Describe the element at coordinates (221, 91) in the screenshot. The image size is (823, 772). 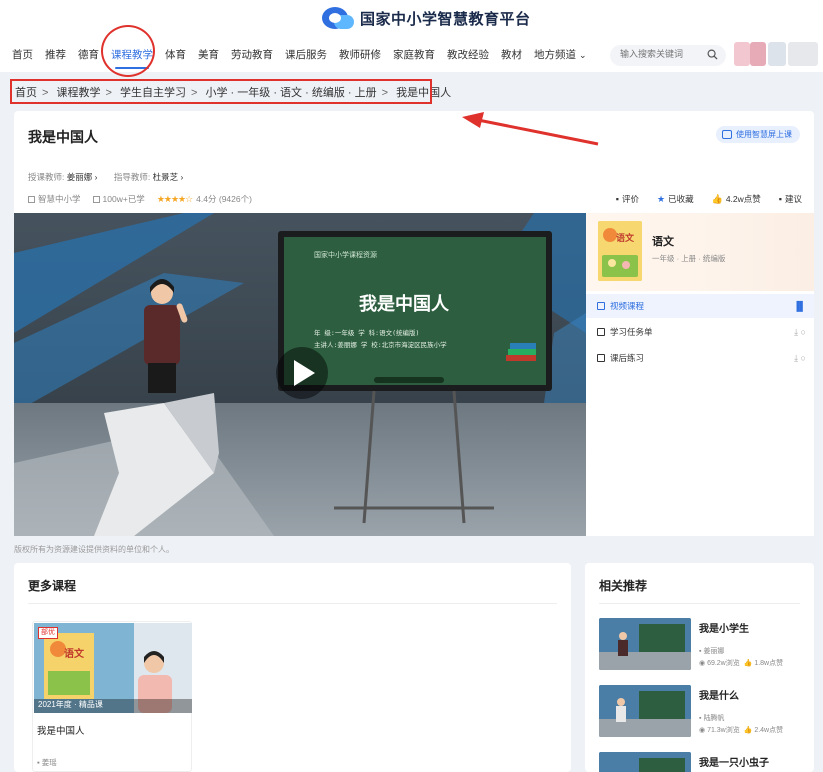
I see `annotation-box` at that location.